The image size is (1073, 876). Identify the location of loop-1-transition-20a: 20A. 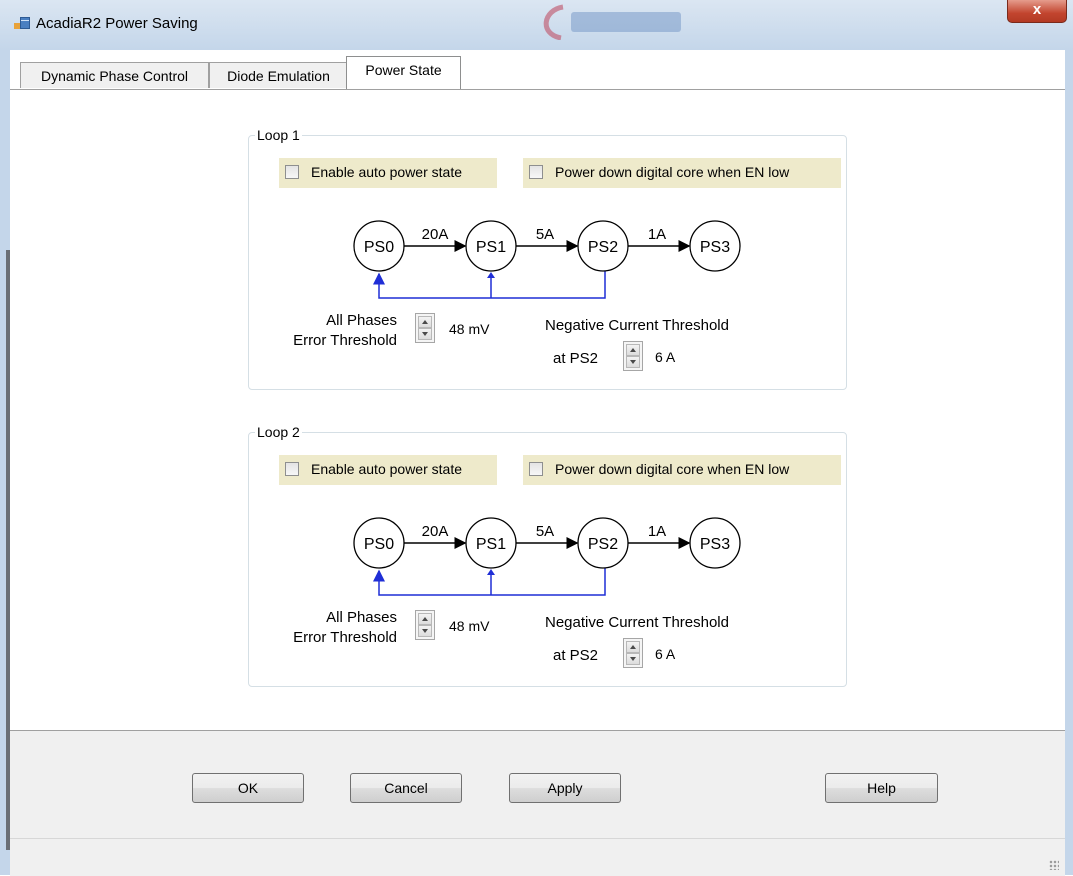
(435, 234).